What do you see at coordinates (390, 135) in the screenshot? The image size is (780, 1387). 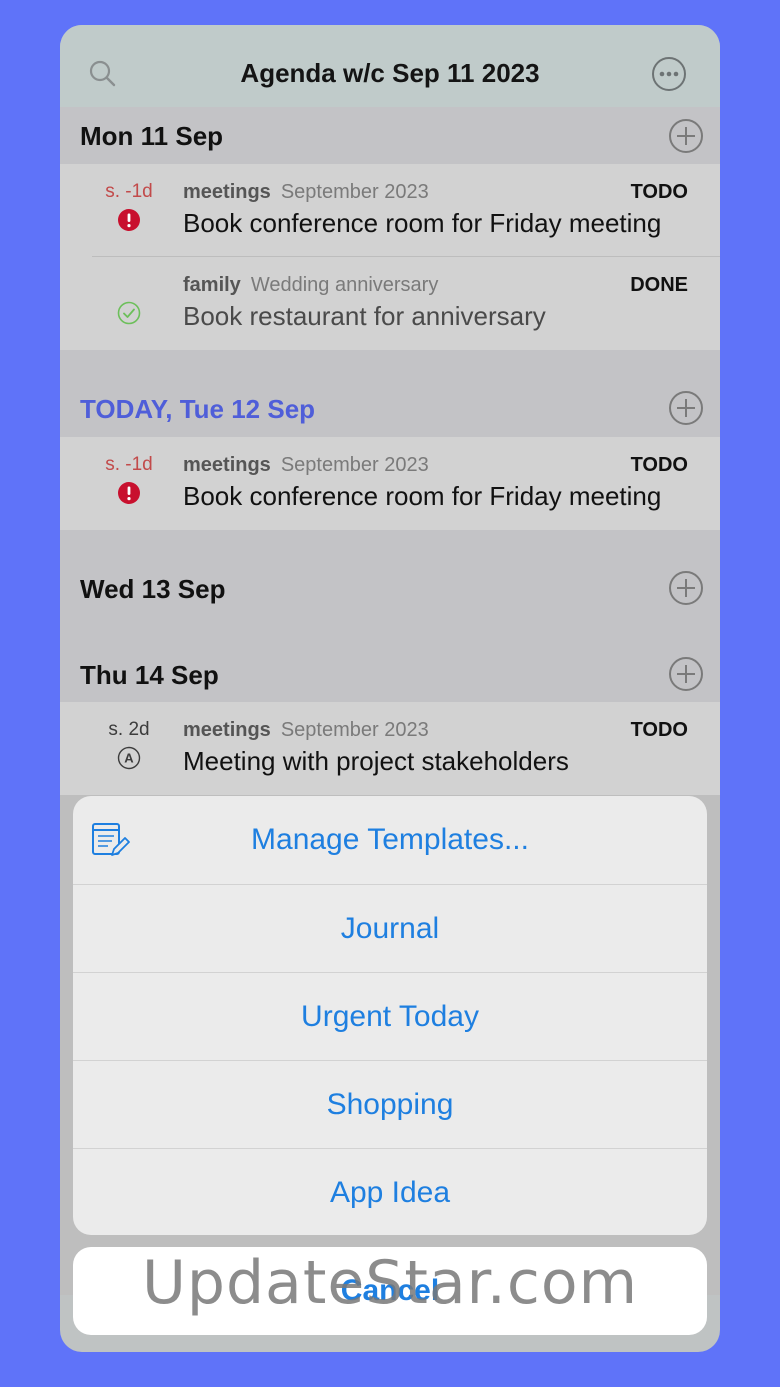 I see `section-header: Mon 11 Sep` at bounding box center [390, 135].